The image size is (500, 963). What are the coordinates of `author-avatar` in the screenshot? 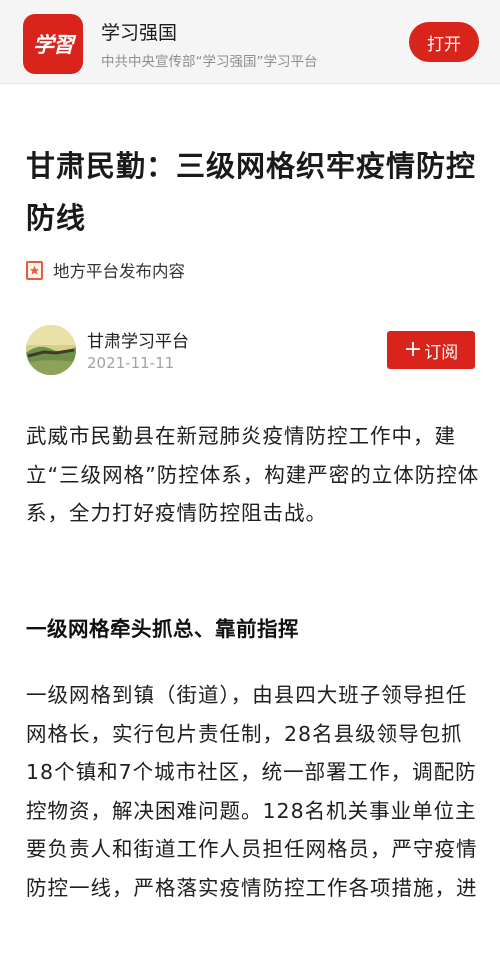 It's located at (51, 350).